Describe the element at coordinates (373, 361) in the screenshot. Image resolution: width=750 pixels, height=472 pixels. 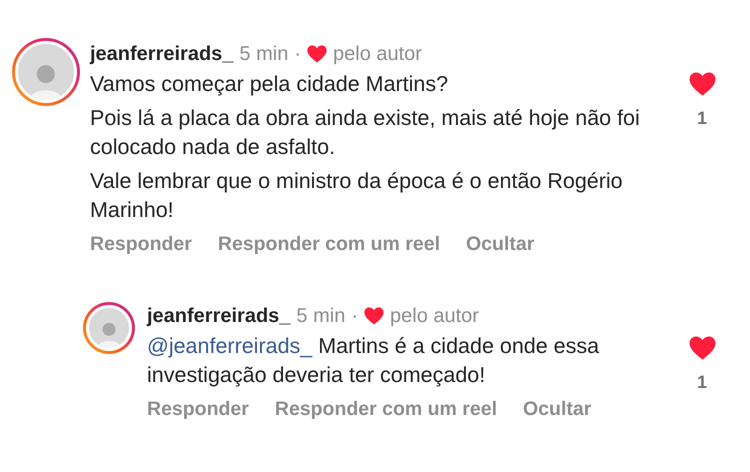
I see `comment-text: @jeanferreirads_ Martins é a cidade onde essa investigação deveria ter começado!` at that location.